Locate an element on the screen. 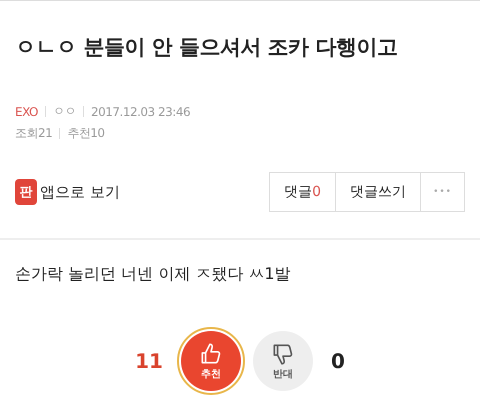 The height and width of the screenshot is (417, 480). upvote-button: 추천 is located at coordinates (210, 361).